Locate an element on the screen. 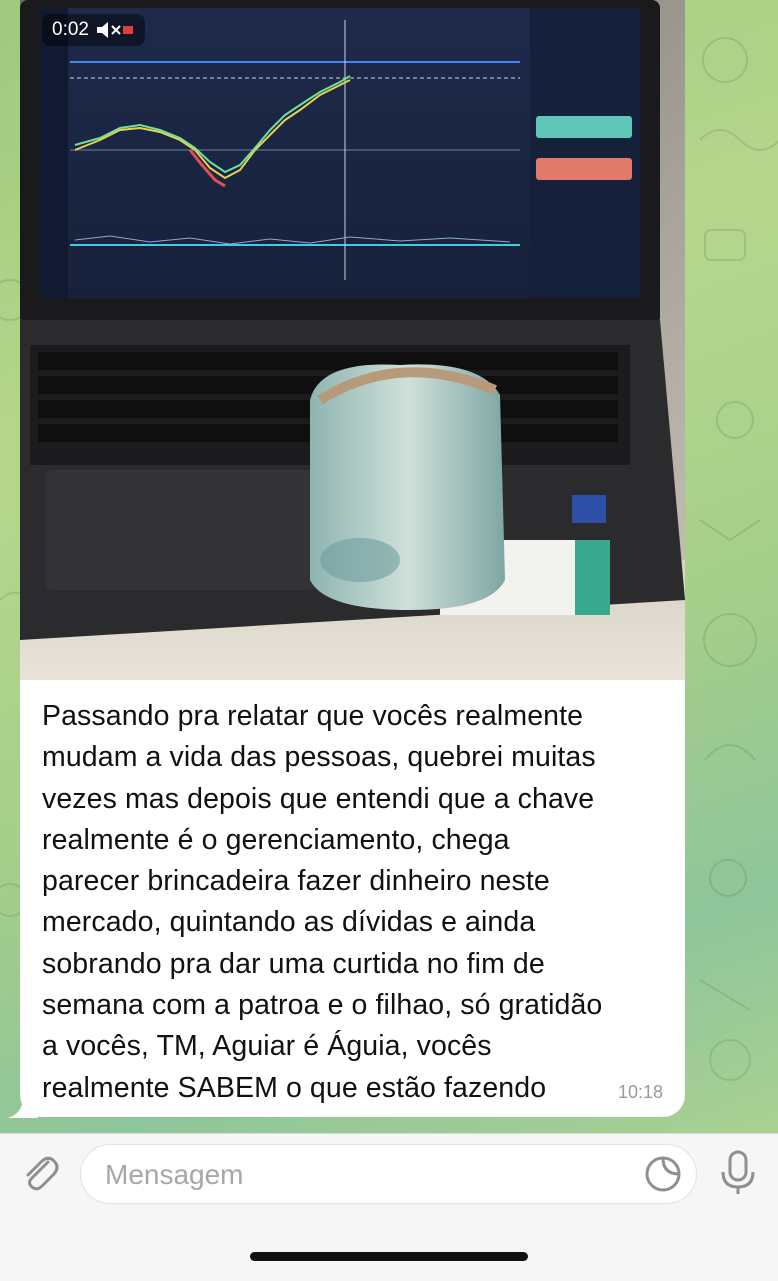 The width and height of the screenshot is (778, 1281). paperclip-icon is located at coordinates (40, 1172).